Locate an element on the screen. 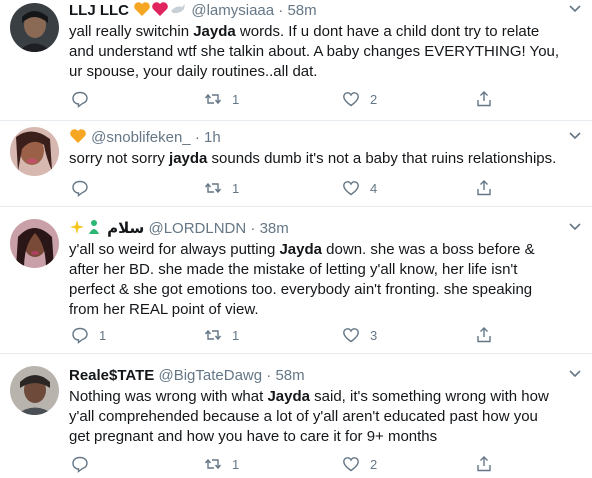 The width and height of the screenshot is (592, 478). user-handle: @lamysiaaa is located at coordinates (232, 10).